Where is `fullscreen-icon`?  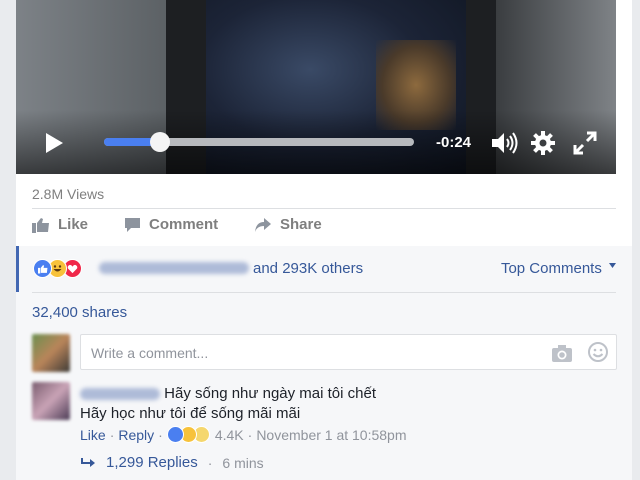
fullscreen-icon is located at coordinates (585, 143).